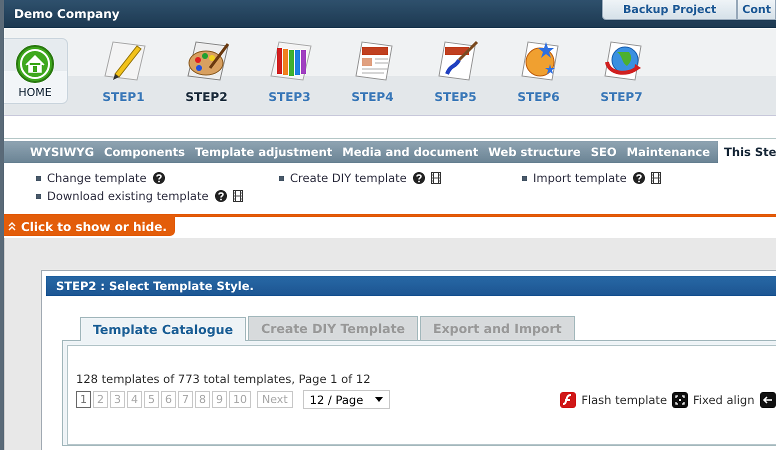 The height and width of the screenshot is (450, 776). Describe the element at coordinates (12, 226) in the screenshot. I see `double-chevron-icon` at that location.